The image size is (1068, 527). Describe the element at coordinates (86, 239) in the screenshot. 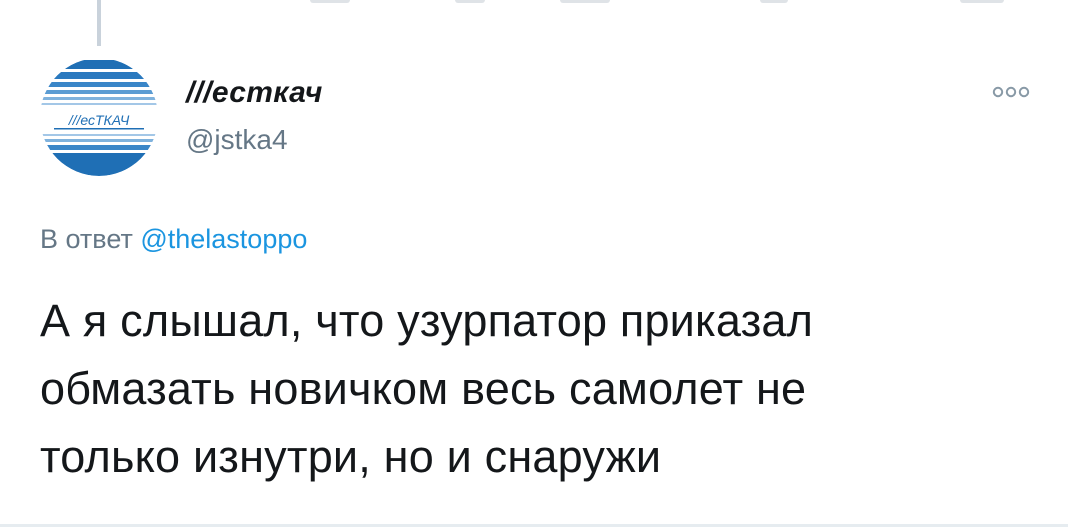

I see `reply-prefix: В ответ` at that location.